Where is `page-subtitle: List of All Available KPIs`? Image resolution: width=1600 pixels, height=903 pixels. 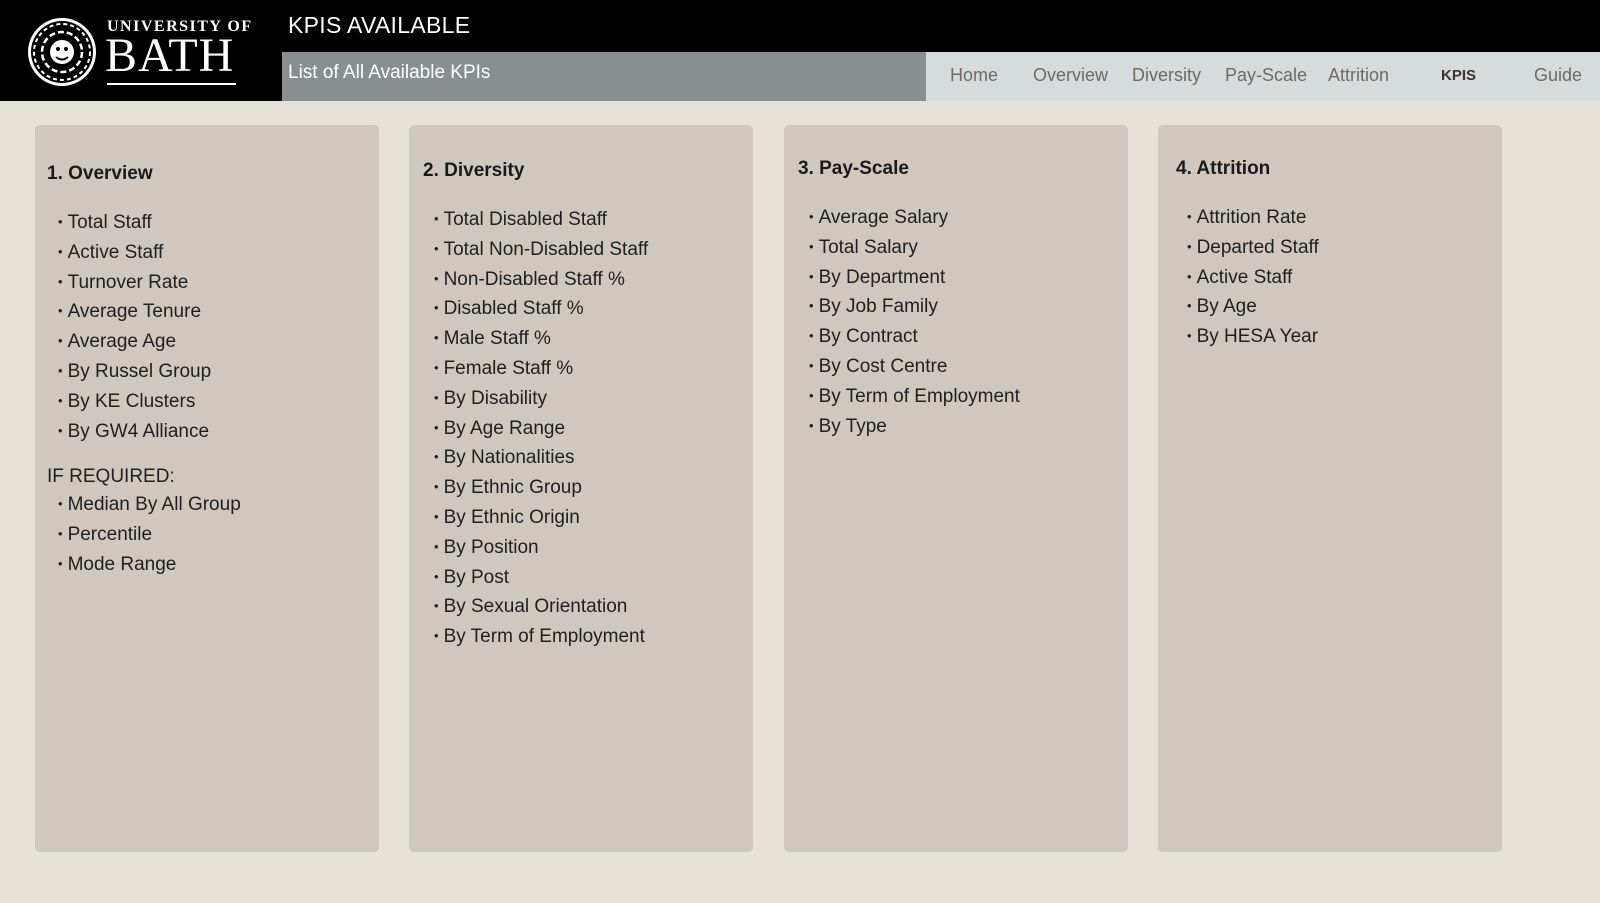 page-subtitle: List of All Available KPIs is located at coordinates (389, 72).